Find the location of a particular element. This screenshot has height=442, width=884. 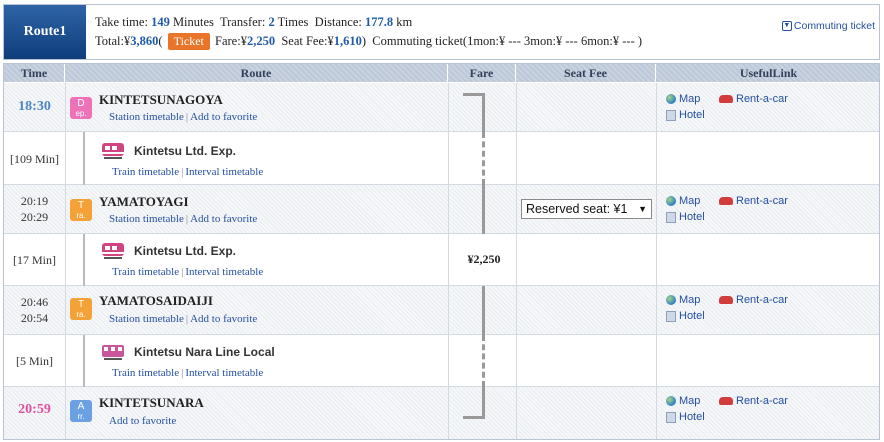

distance-value: 177.8 is located at coordinates (379, 22).